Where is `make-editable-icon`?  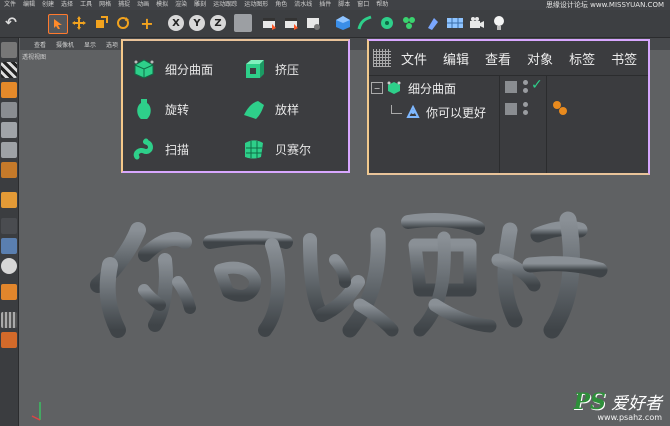 make-editable-icon is located at coordinates (9, 50).